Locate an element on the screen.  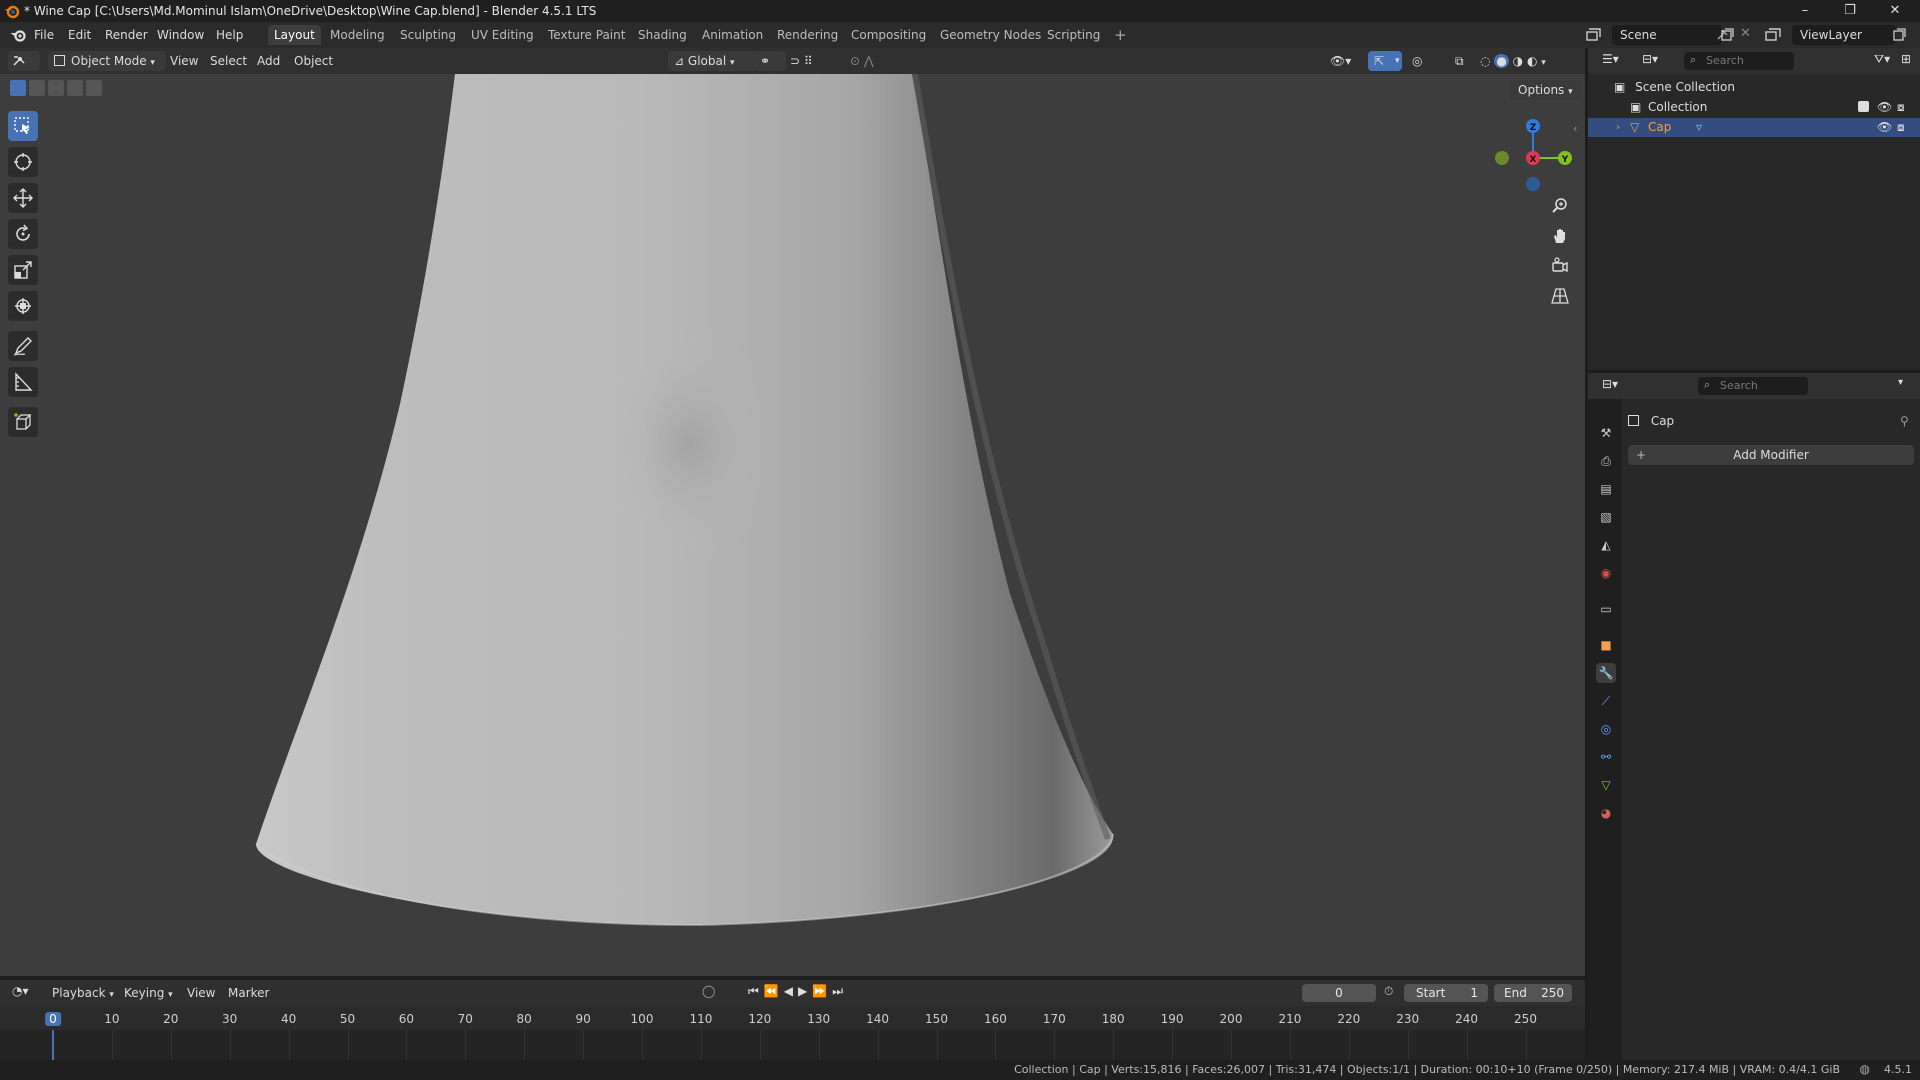
tab-texture-paint: Texture Paint is located at coordinates (586, 35).